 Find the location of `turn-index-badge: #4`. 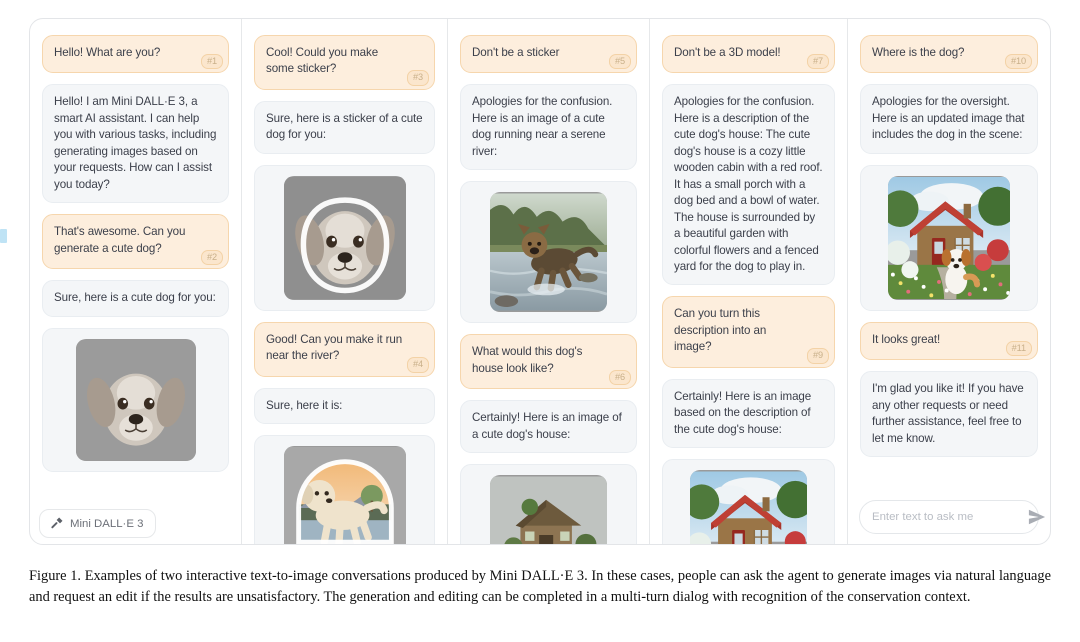

turn-index-badge: #4 is located at coordinates (417, 365).